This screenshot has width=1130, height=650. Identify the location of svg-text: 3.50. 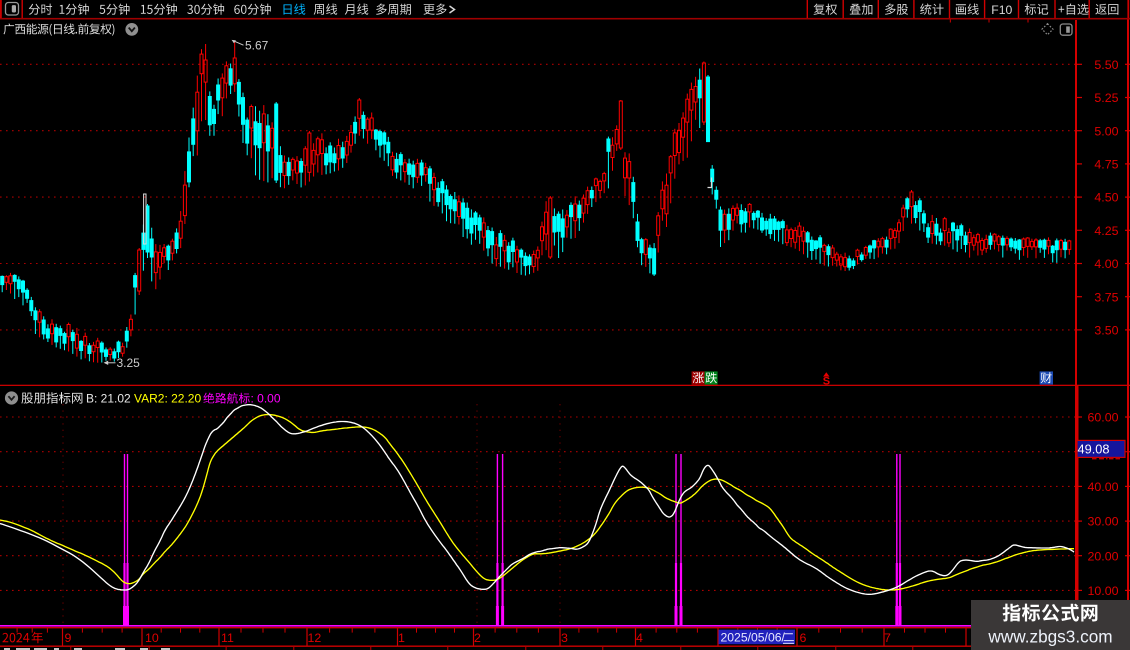
(1106, 331).